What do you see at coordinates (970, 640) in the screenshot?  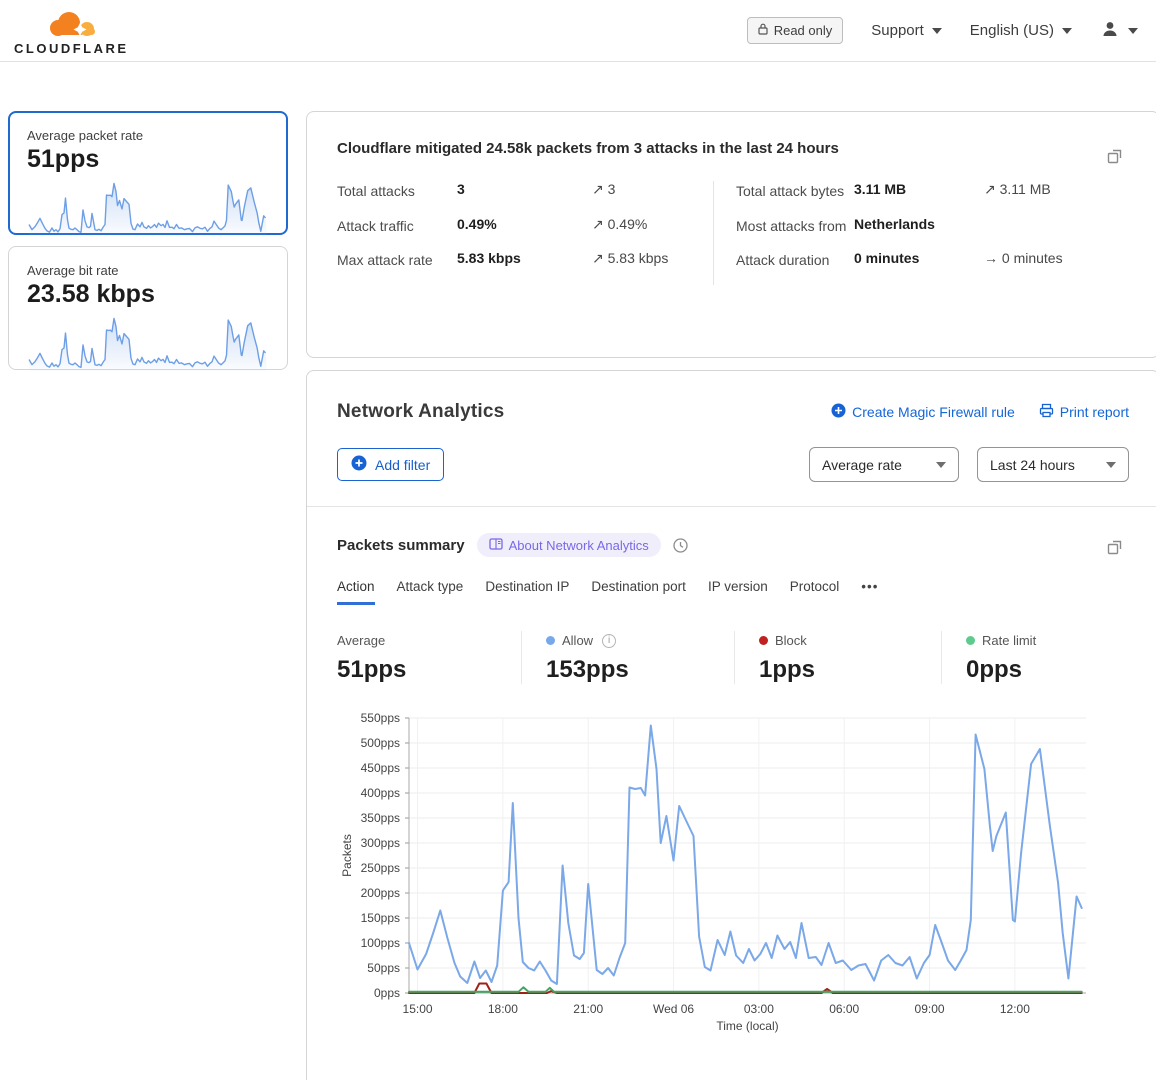 I see `rate-limit-series-dot` at bounding box center [970, 640].